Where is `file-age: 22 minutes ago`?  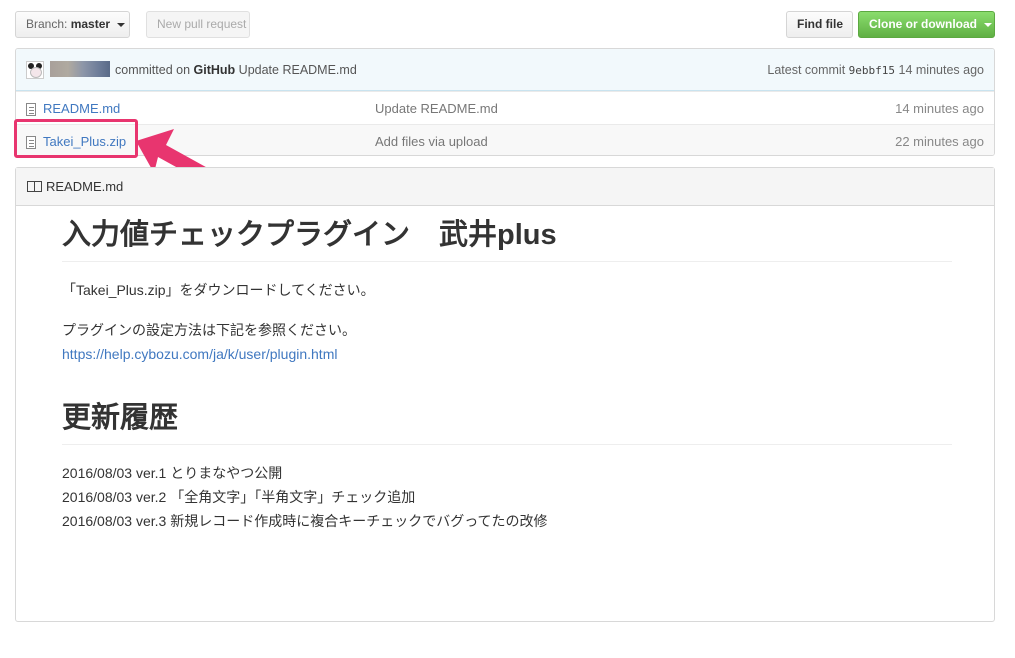
file-age: 22 minutes ago is located at coordinates (939, 141).